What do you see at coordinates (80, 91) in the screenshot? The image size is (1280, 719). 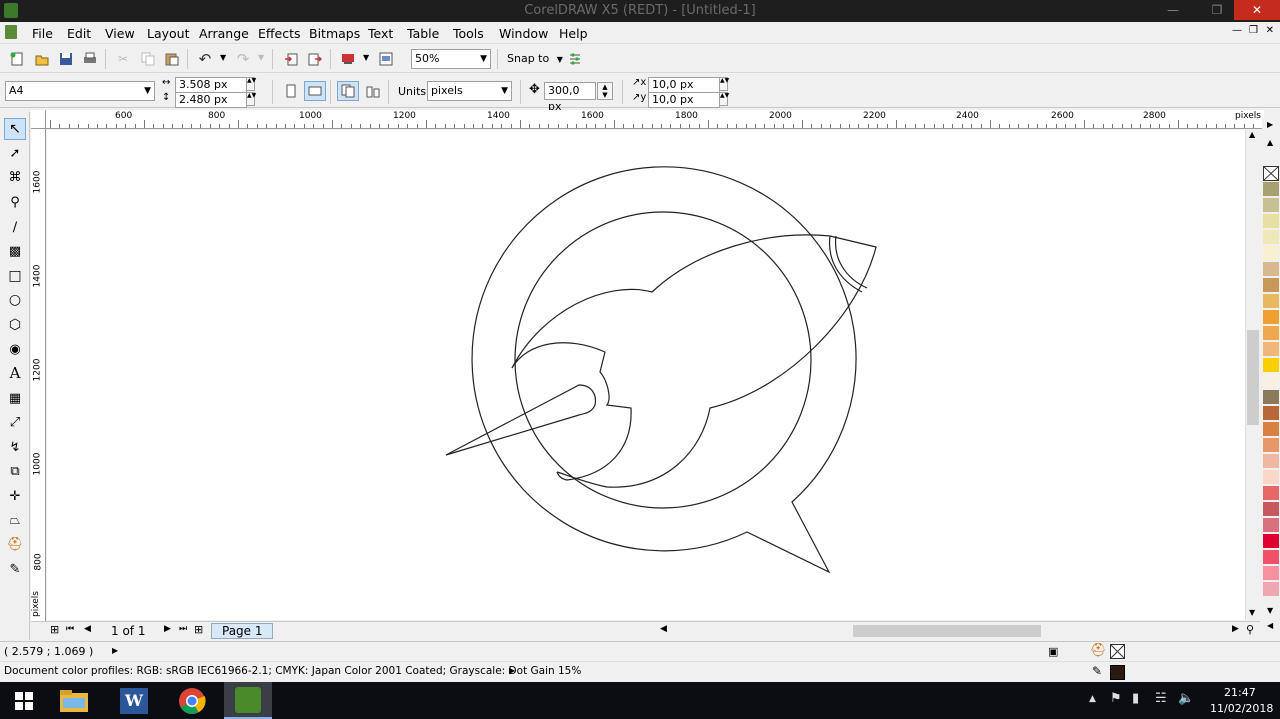 I see `paper-size-select: A4 ▼` at bounding box center [80, 91].